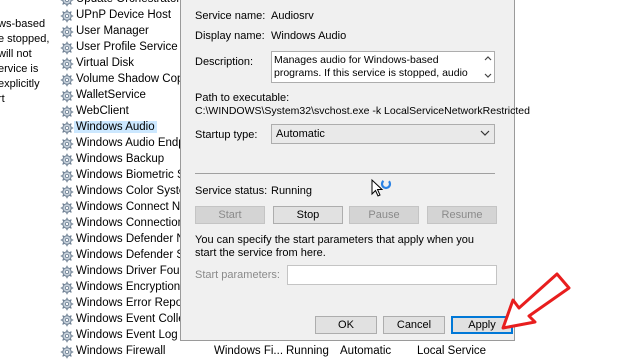  I want to click on table-row: Virtual Disk, so click(119, 64).